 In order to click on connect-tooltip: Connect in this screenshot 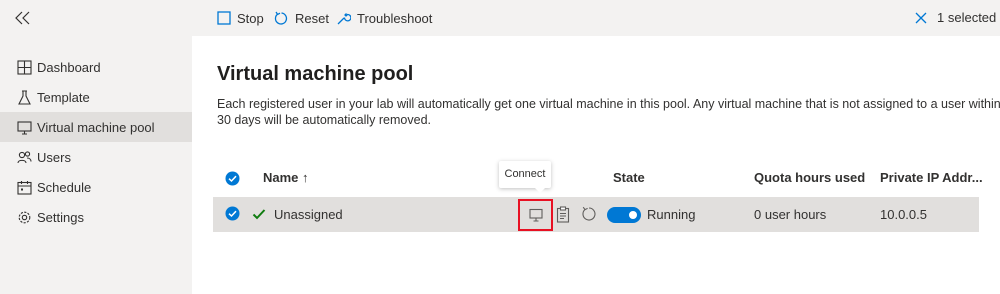, I will do `click(525, 174)`.